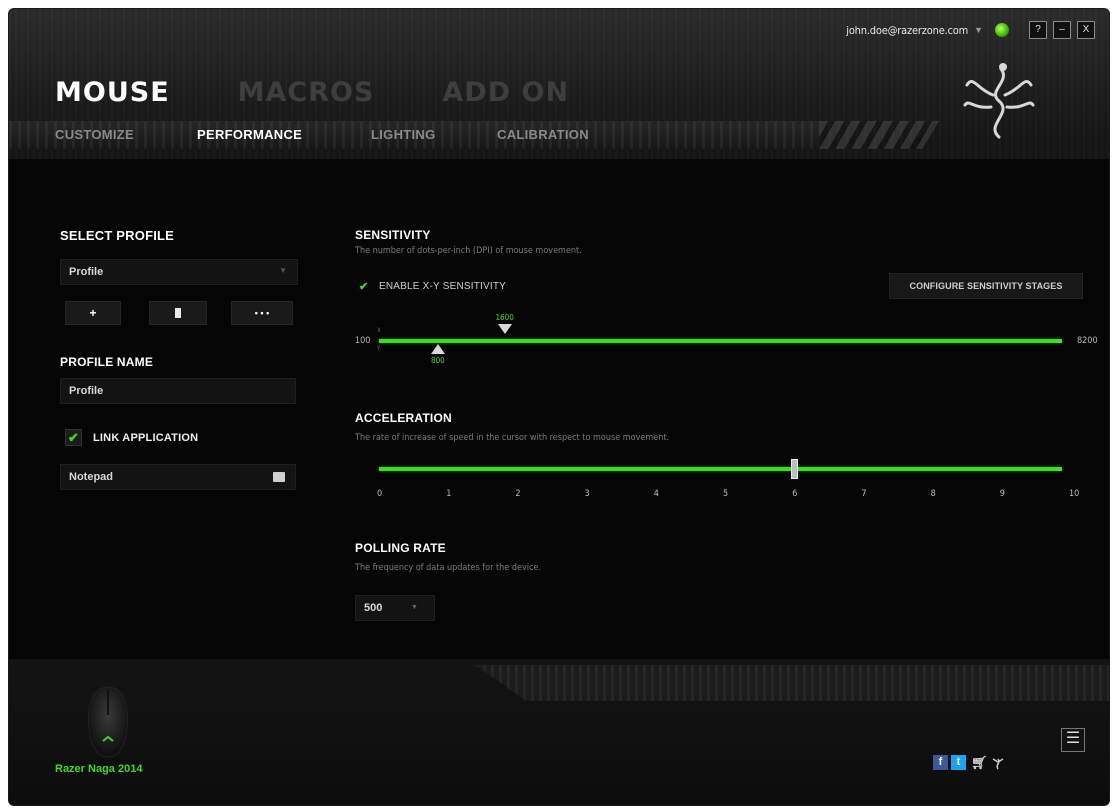 The height and width of the screenshot is (812, 1118). What do you see at coordinates (146, 438) in the screenshot?
I see `link-application-label: LINK APPLICATION` at bounding box center [146, 438].